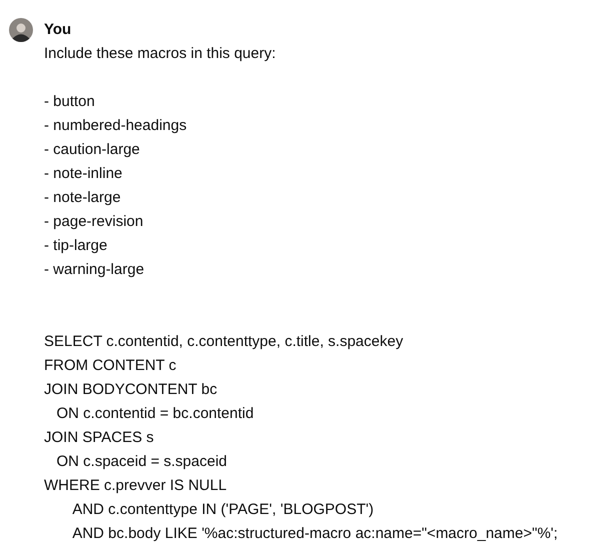 This screenshot has height=554, width=596. What do you see at coordinates (83, 174) in the screenshot?
I see `list-item: - note-inline` at bounding box center [83, 174].